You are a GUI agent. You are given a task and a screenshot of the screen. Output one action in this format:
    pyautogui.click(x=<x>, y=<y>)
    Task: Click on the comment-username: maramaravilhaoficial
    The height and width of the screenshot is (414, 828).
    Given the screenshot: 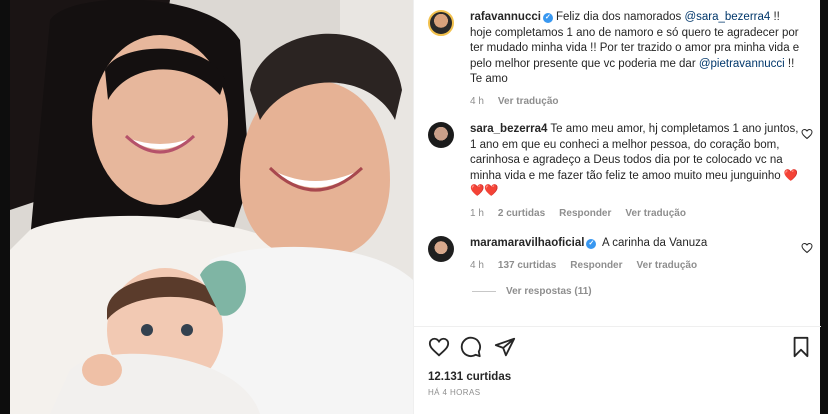 What is the action you would take?
    pyautogui.click(x=527, y=243)
    